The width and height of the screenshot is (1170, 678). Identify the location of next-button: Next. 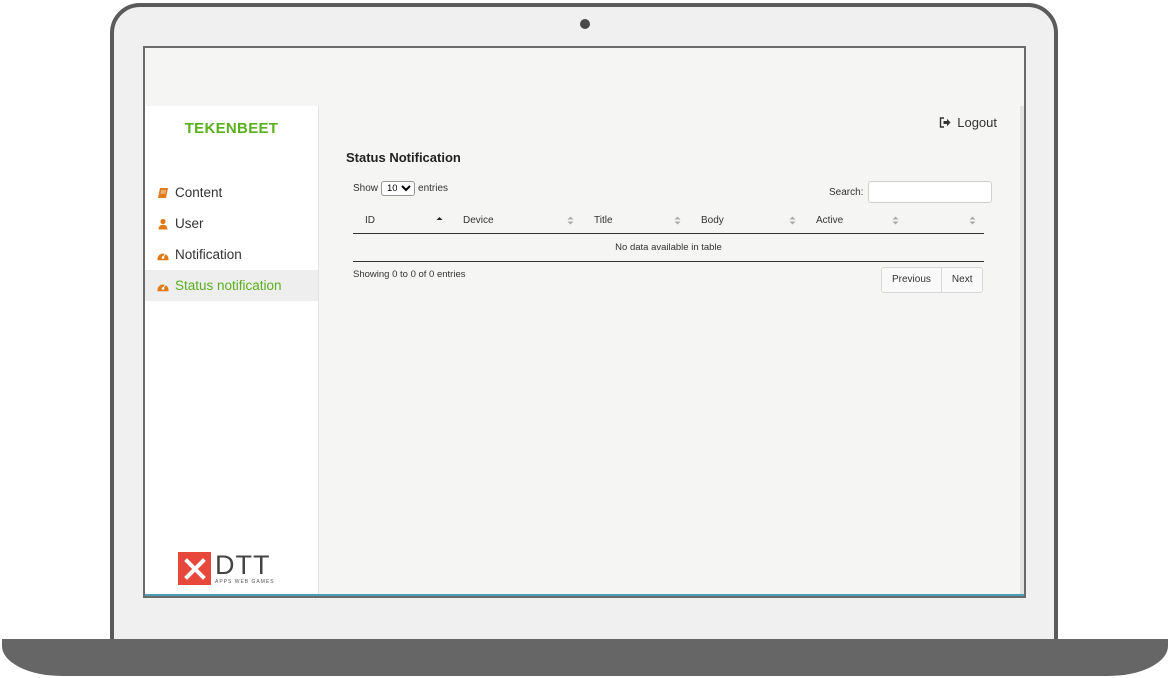
(961, 280).